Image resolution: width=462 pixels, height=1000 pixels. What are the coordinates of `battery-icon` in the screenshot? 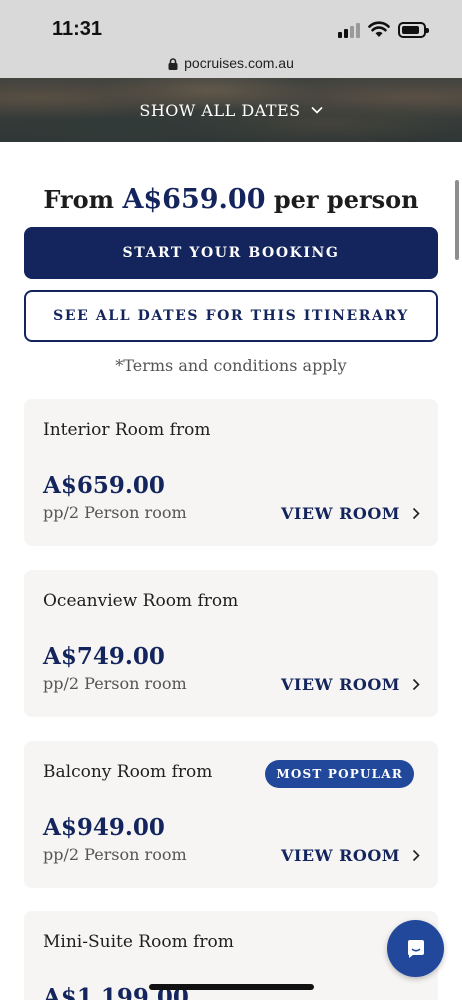 It's located at (413, 30).